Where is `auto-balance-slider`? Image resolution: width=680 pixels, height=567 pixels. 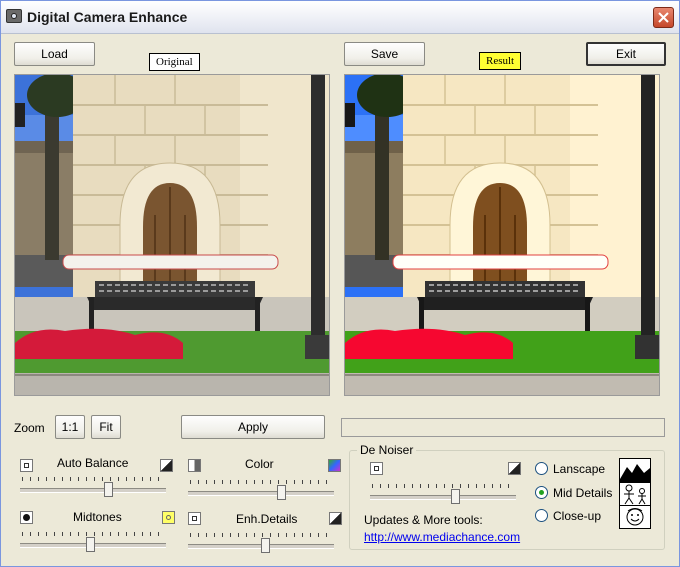
auto-balance-slider is located at coordinates (93, 487).